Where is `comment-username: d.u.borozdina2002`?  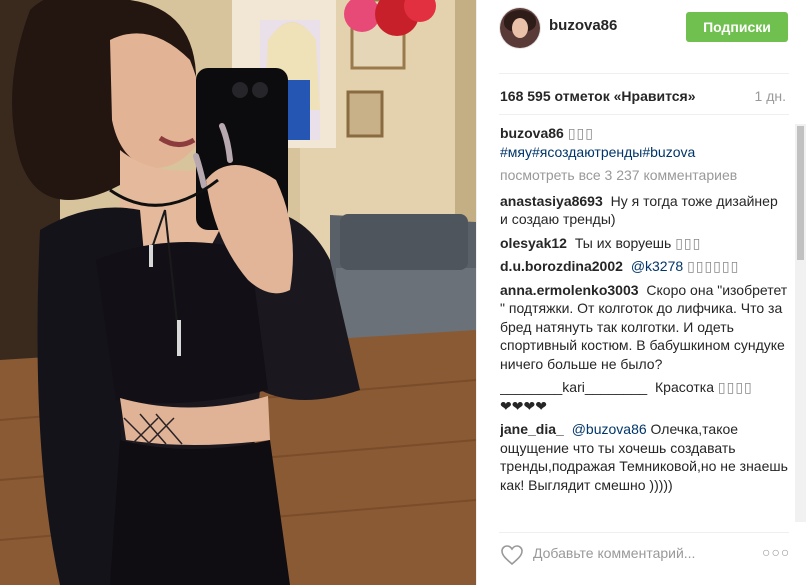 comment-username: d.u.borozdina2002 is located at coordinates (561, 266).